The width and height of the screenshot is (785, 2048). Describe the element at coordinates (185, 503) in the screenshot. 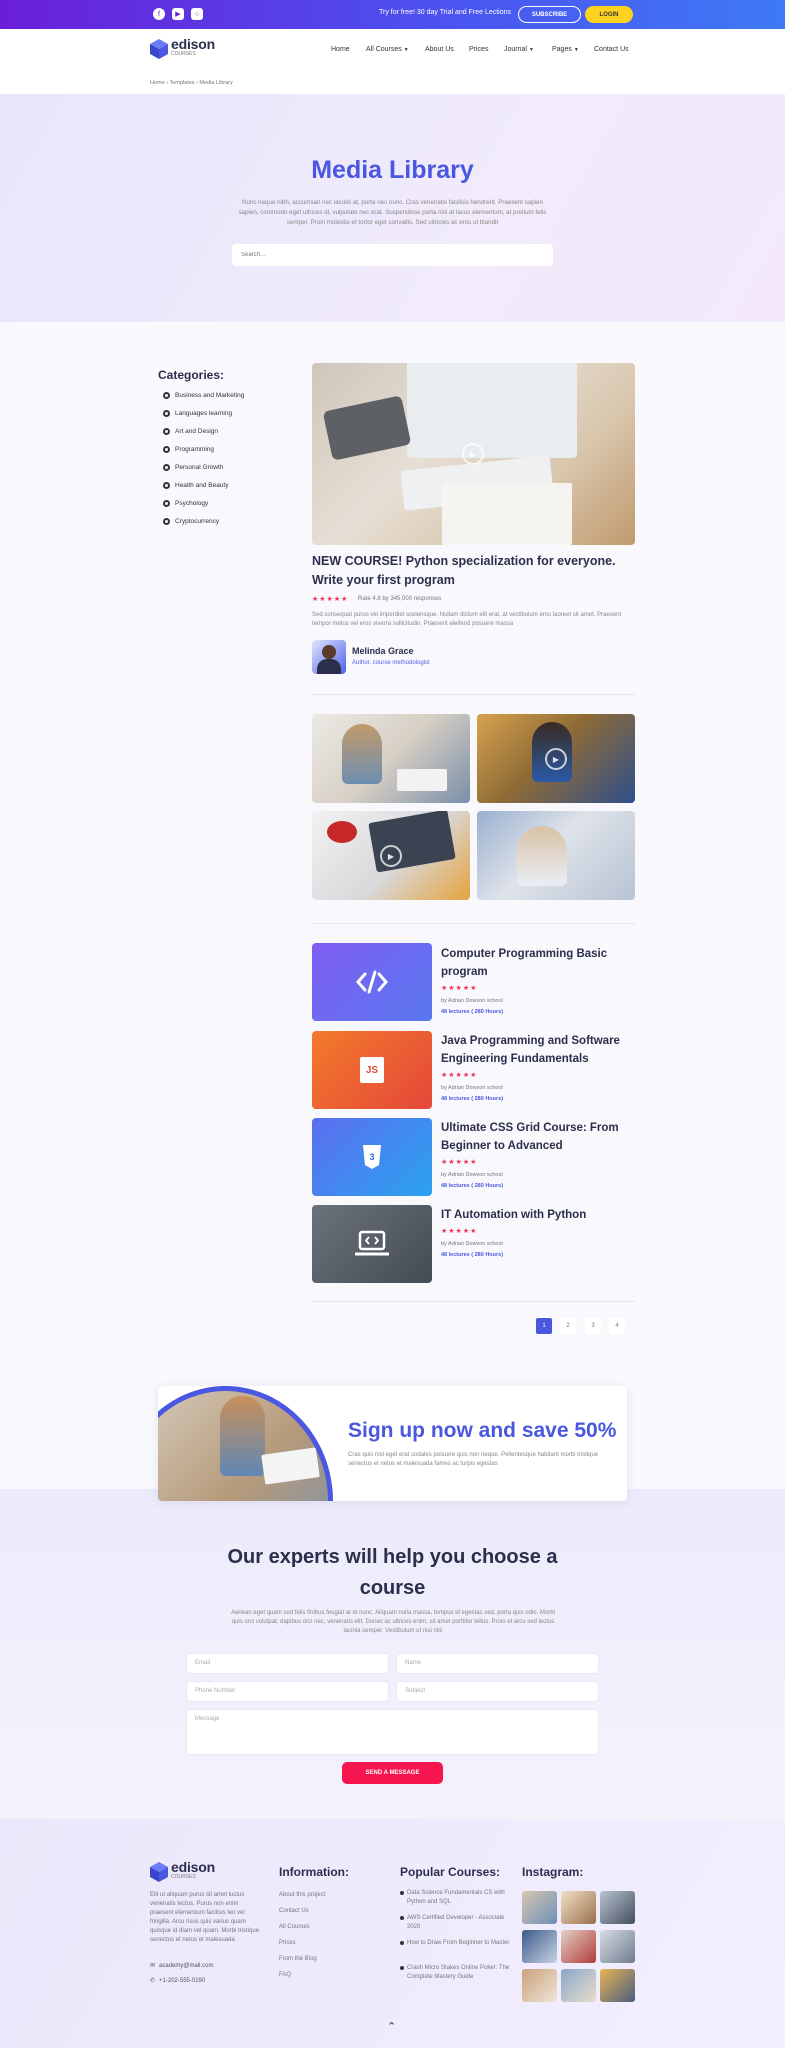

I see `category-item: Psychology` at that location.